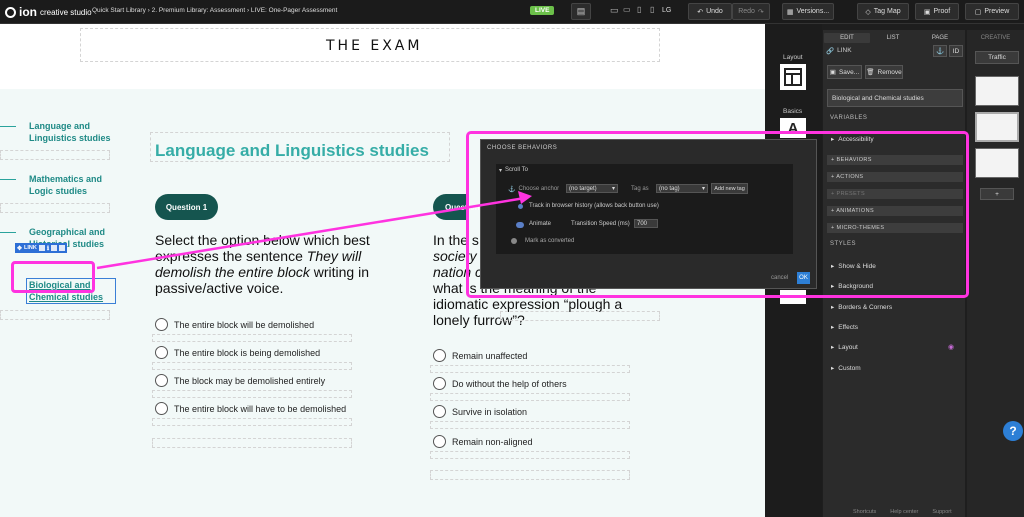 This screenshot has height=517, width=1024. Describe the element at coordinates (923, 511) in the screenshot. I see `panel-footer: Shortcuts Help center Support` at that location.